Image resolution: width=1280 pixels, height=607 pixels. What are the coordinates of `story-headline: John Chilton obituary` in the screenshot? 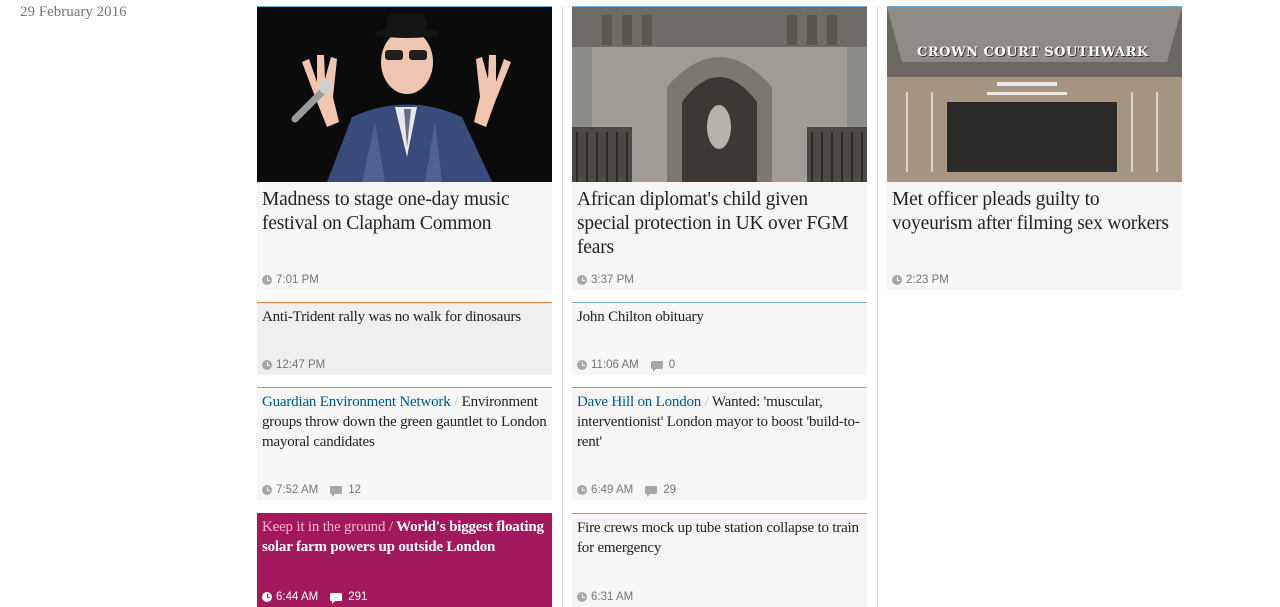 It's located at (719, 315).